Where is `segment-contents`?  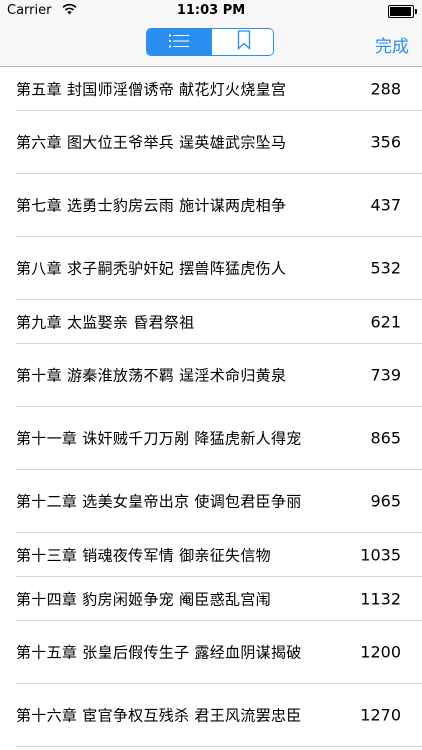
segment-contents is located at coordinates (179, 42).